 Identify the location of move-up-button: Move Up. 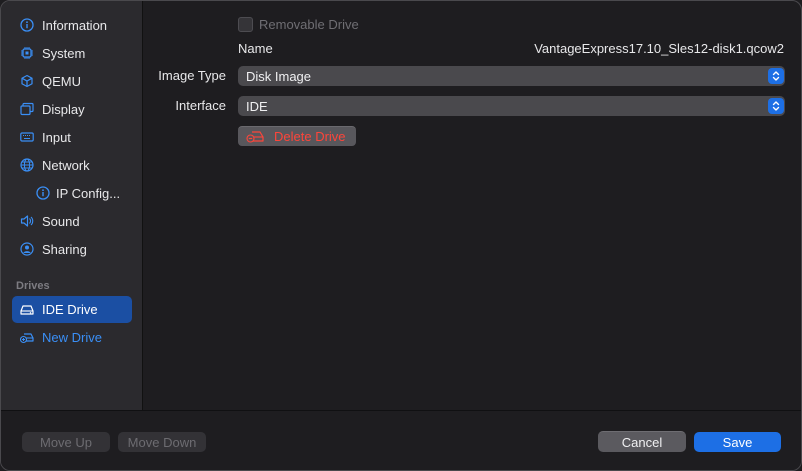
(66, 442).